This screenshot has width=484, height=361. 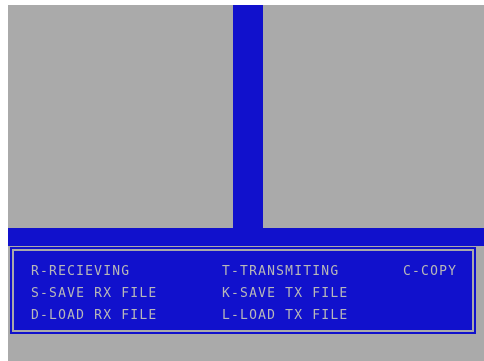 I want to click on menu-item-save-rx-file: S-SAVE RX FILE, so click(x=94, y=293).